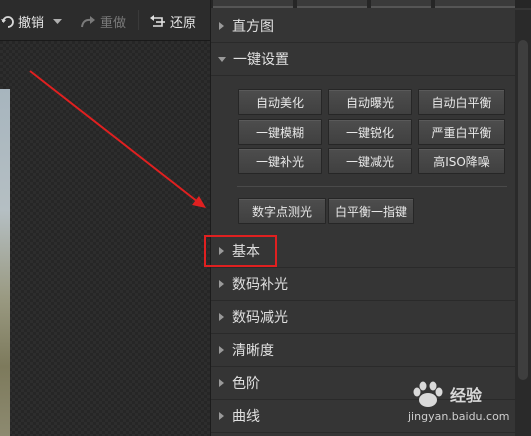 This screenshot has height=436, width=531. Describe the element at coordinates (370, 102) in the screenshot. I see `auto-exposure-button: 自动曝光` at that location.